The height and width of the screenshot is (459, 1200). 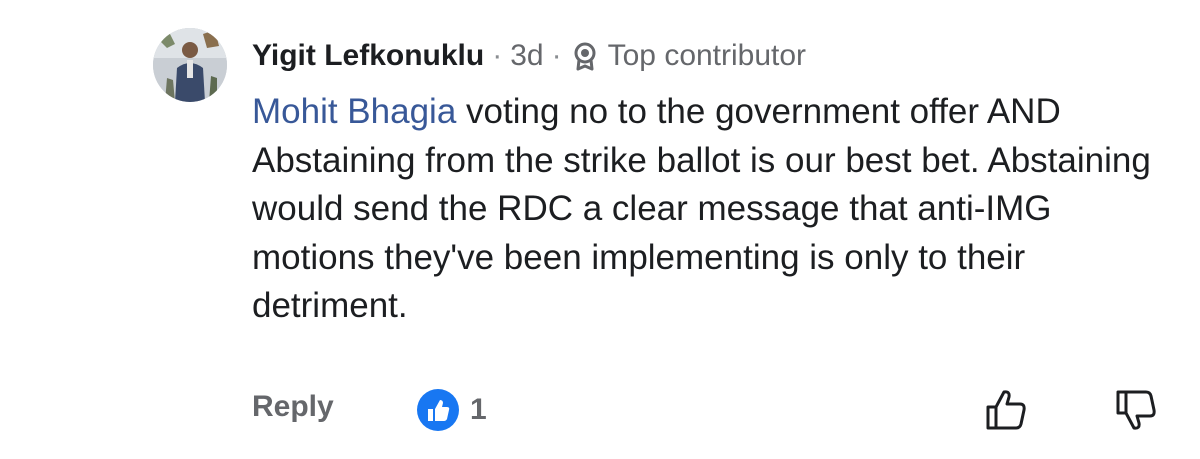 What do you see at coordinates (438, 410) in the screenshot?
I see `like-reaction-icon` at bounding box center [438, 410].